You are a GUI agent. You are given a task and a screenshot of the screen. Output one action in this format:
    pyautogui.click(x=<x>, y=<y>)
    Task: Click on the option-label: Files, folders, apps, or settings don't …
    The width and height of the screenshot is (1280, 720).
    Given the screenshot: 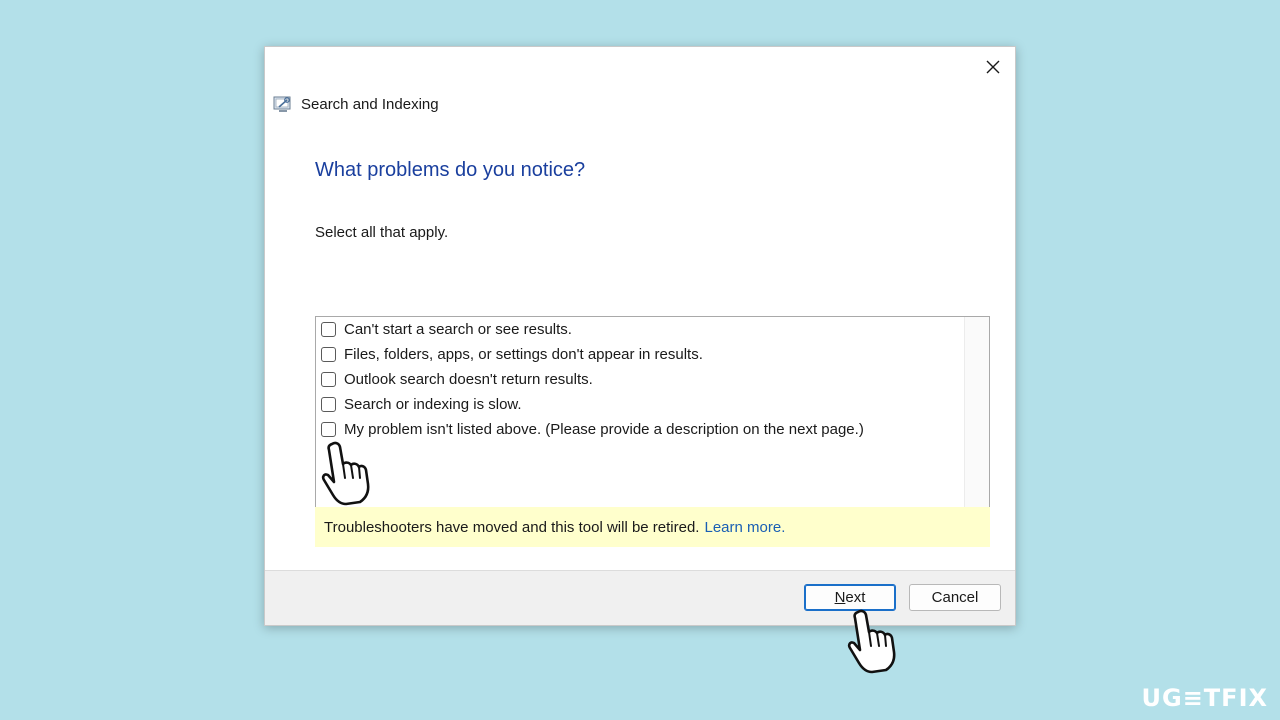 What is the action you would take?
    pyautogui.click(x=523, y=354)
    